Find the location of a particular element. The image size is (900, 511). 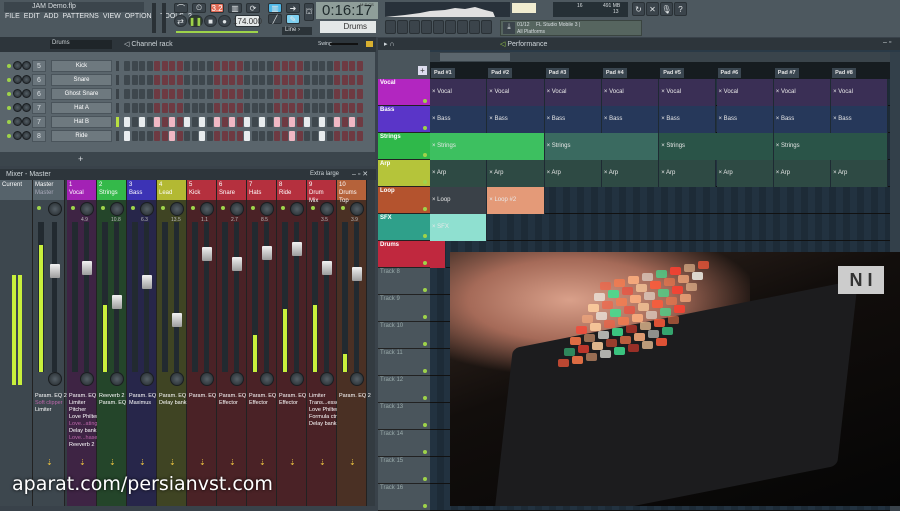

track-header: Bass is located at coordinates (404, 119).